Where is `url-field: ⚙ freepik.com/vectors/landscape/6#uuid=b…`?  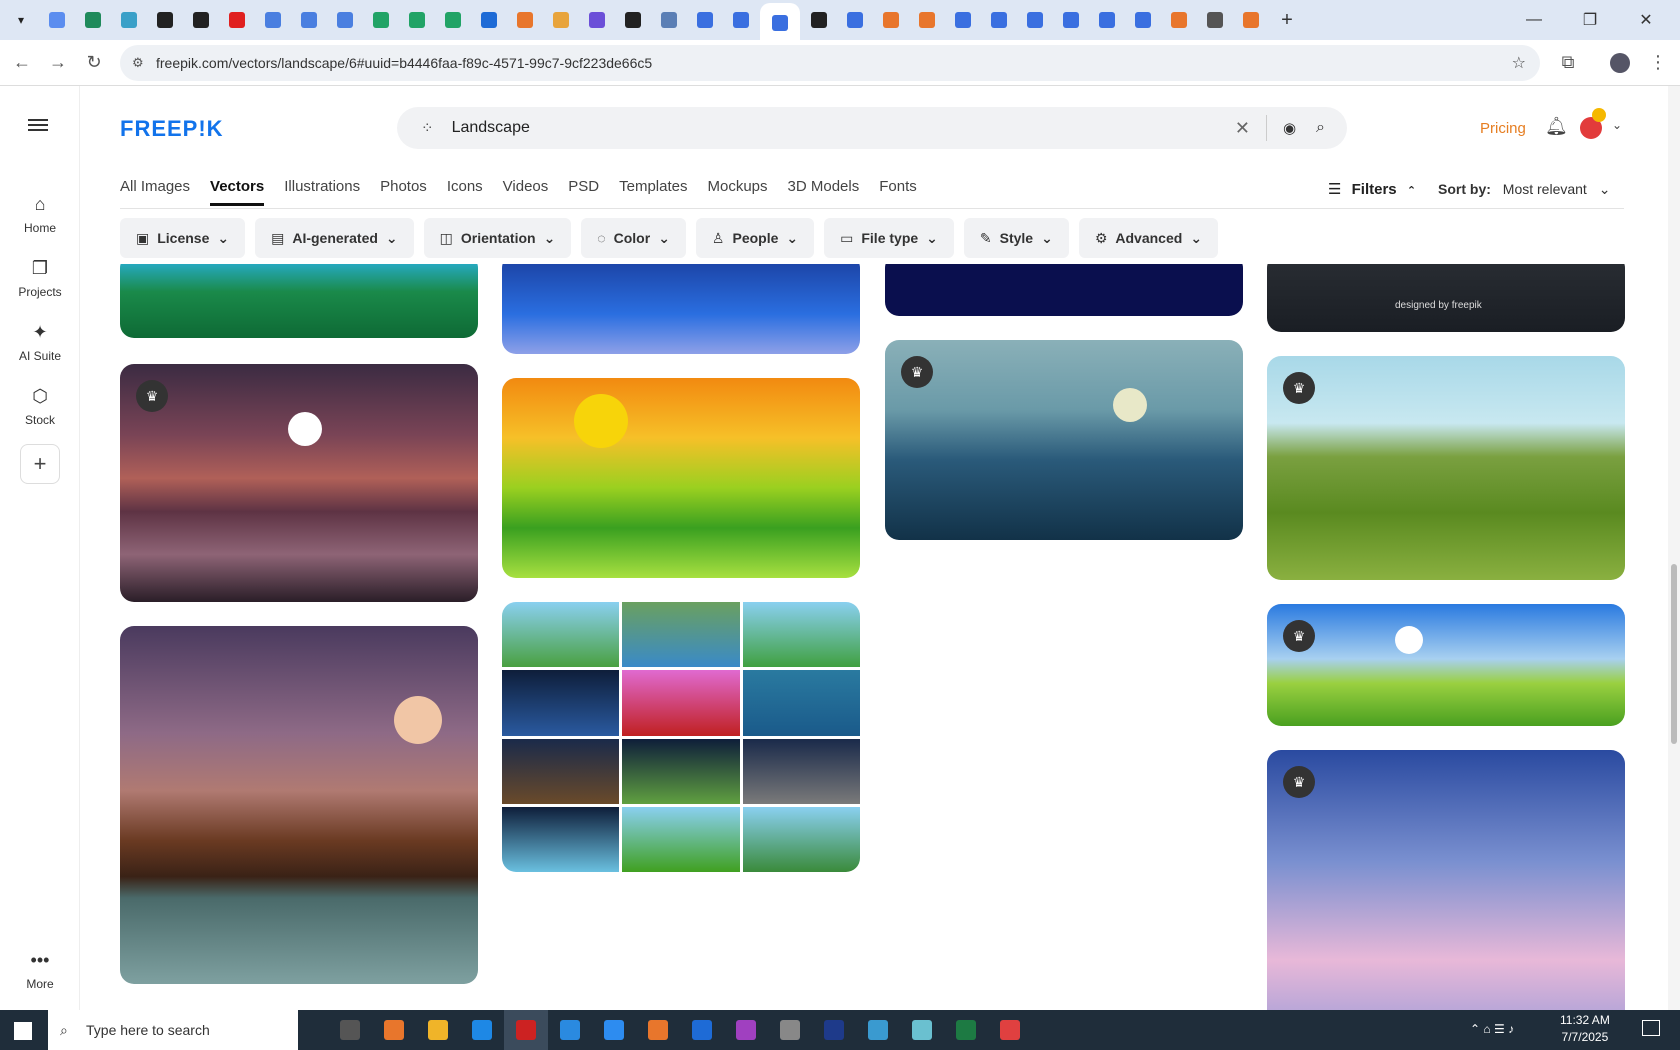 url-field: ⚙ freepik.com/vectors/landscape/6#uuid=b… is located at coordinates (830, 63).